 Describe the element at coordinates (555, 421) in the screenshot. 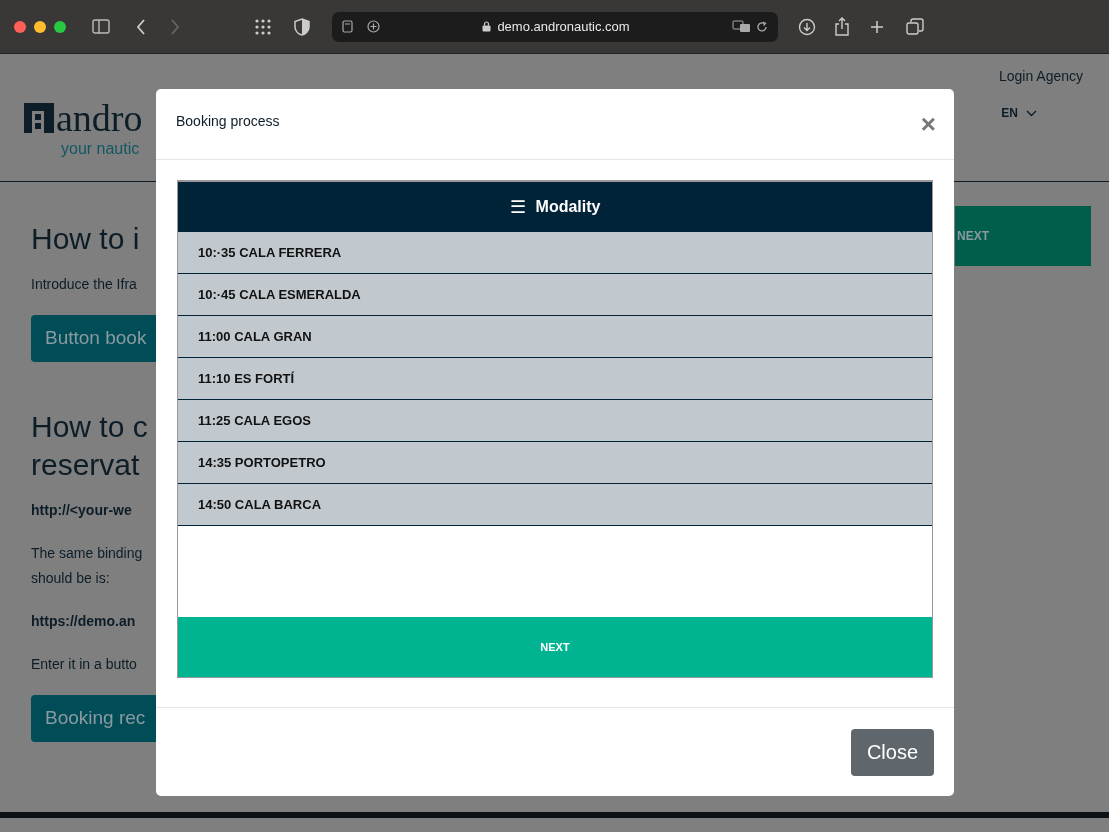

I see `modality-option: 11:25 CALA EGOS` at that location.